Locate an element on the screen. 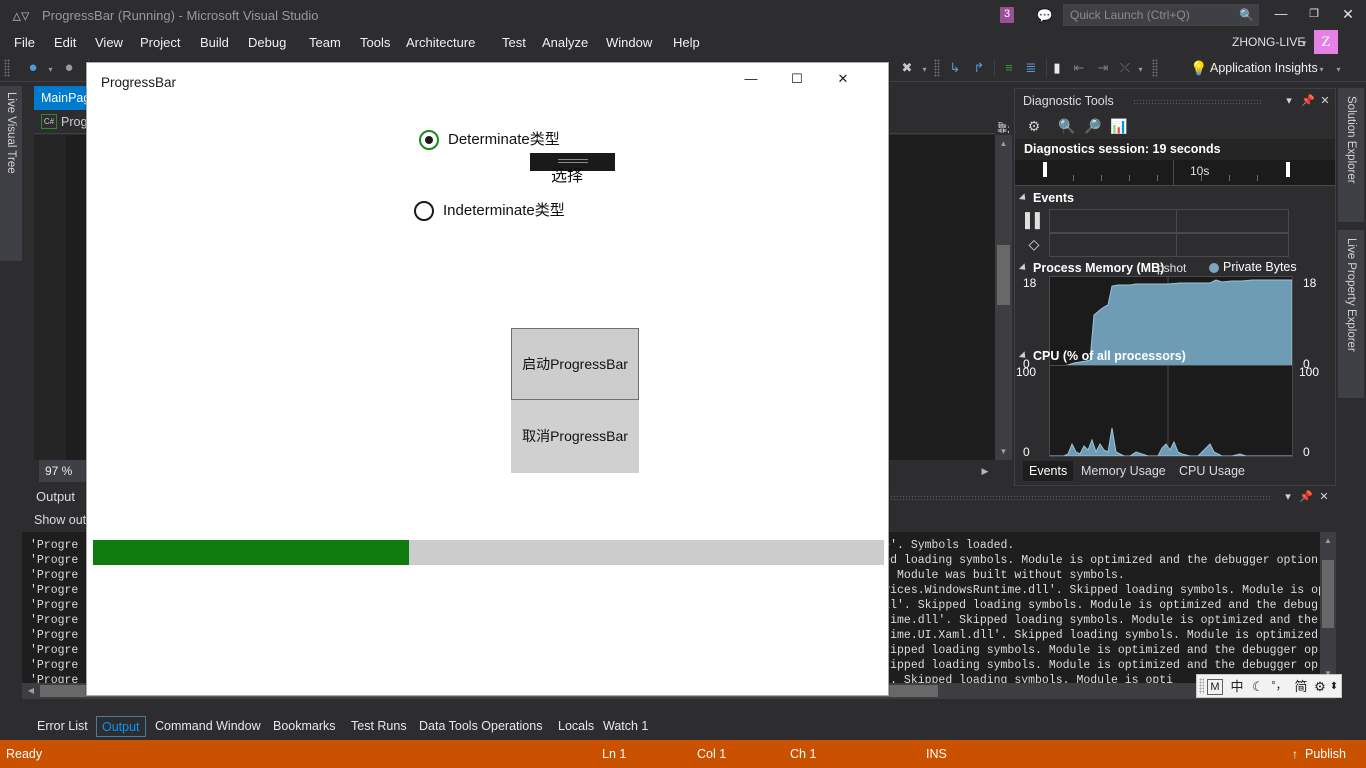 The height and width of the screenshot is (768, 1366). maximize-restore-button: ❐ is located at coordinates (1314, 14).